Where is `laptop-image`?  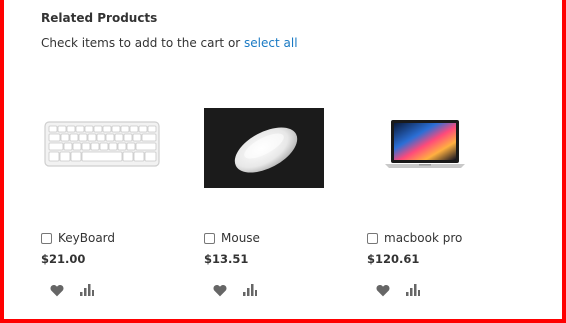
laptop-image is located at coordinates (425, 144).